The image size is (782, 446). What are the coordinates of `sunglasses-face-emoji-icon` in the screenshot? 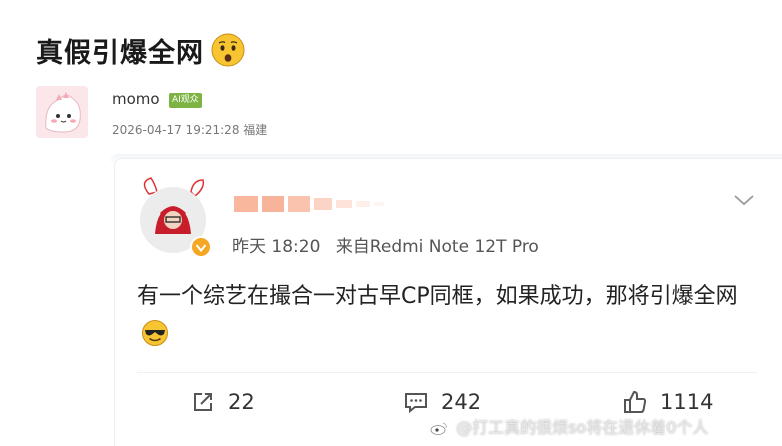 It's located at (155, 333).